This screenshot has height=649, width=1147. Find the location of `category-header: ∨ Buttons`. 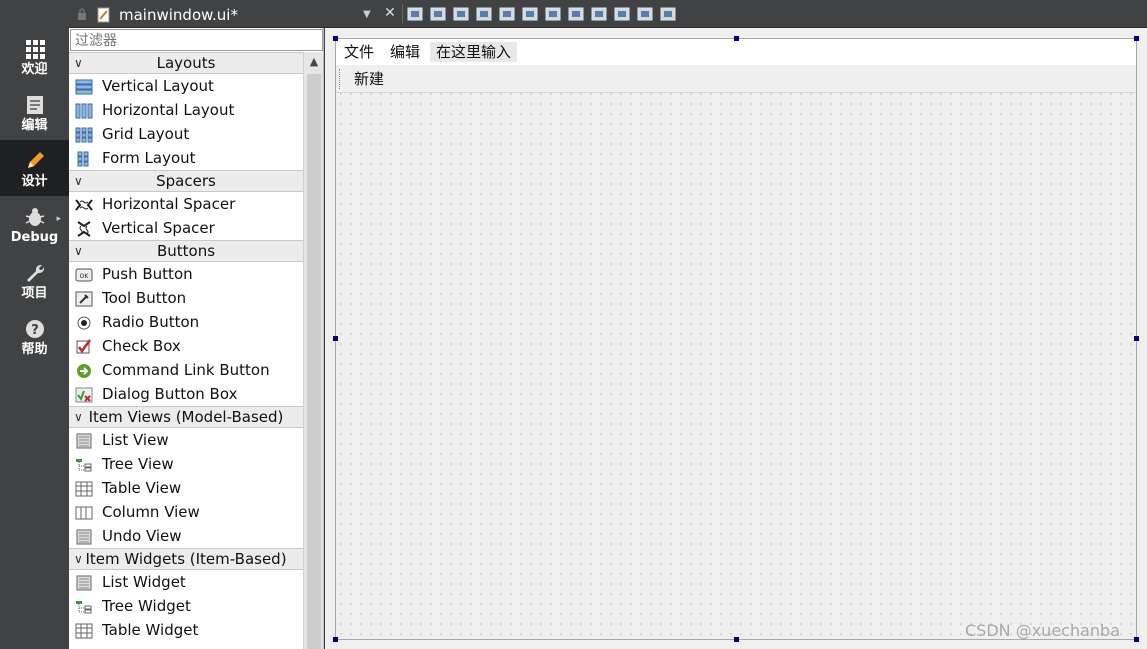

category-header: ∨ Buttons is located at coordinates (186, 251).